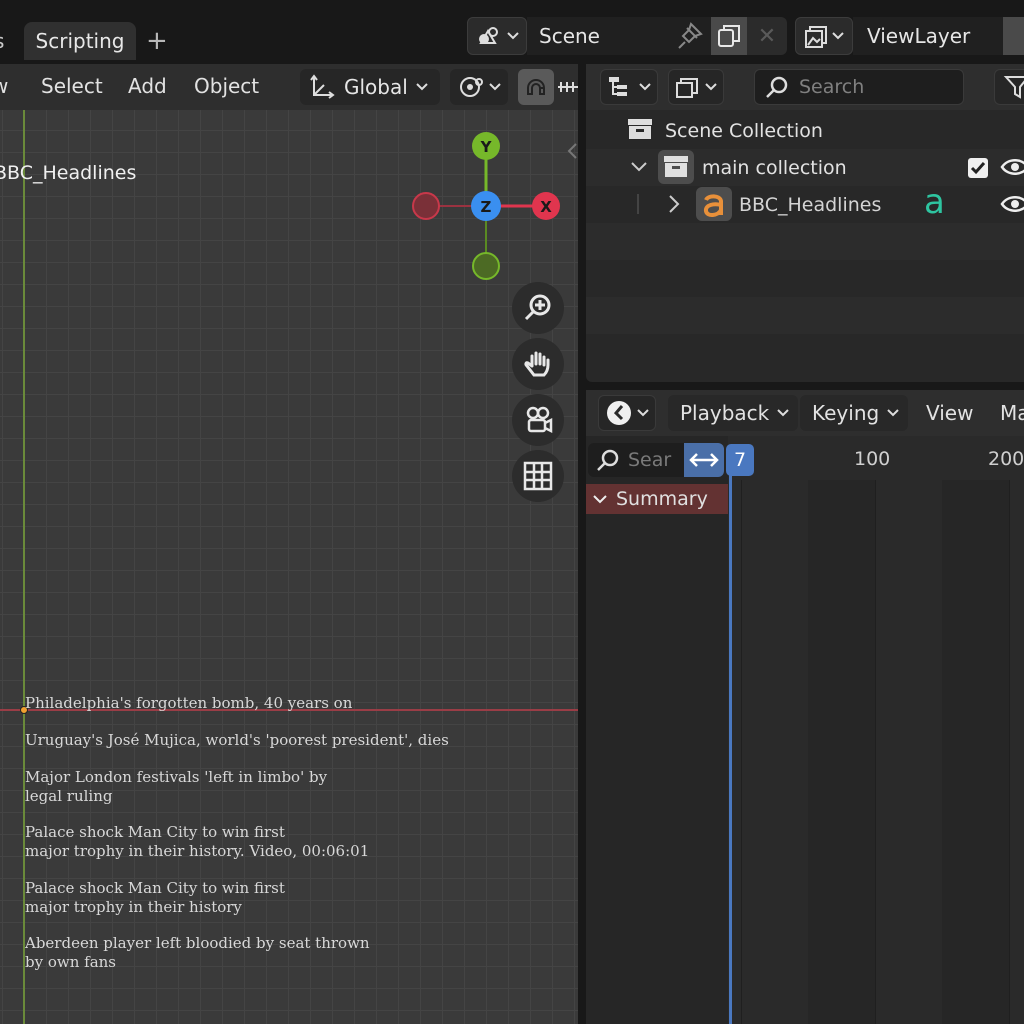 The height and width of the screenshot is (1024, 1024). Describe the element at coordinates (72, 86) in the screenshot. I see `select-menu: Select` at that location.